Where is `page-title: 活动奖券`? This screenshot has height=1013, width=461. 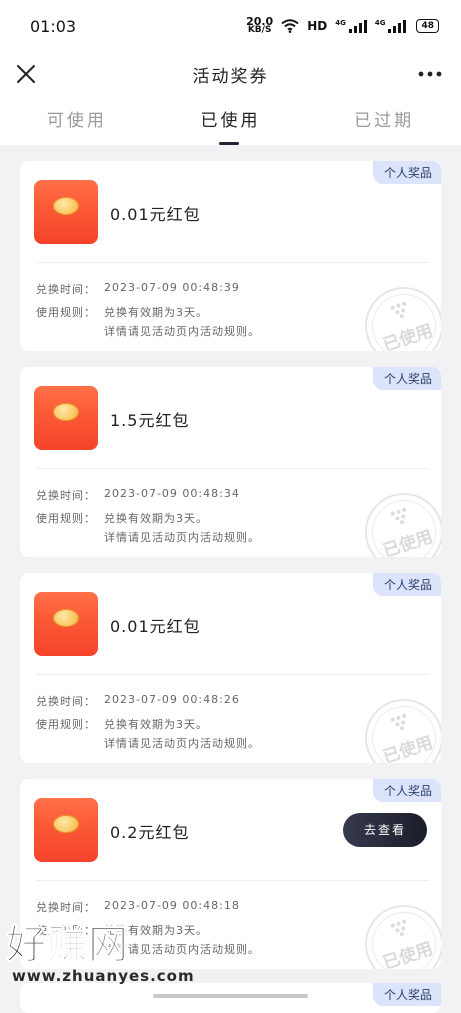
page-title: 活动奖券 is located at coordinates (230, 77).